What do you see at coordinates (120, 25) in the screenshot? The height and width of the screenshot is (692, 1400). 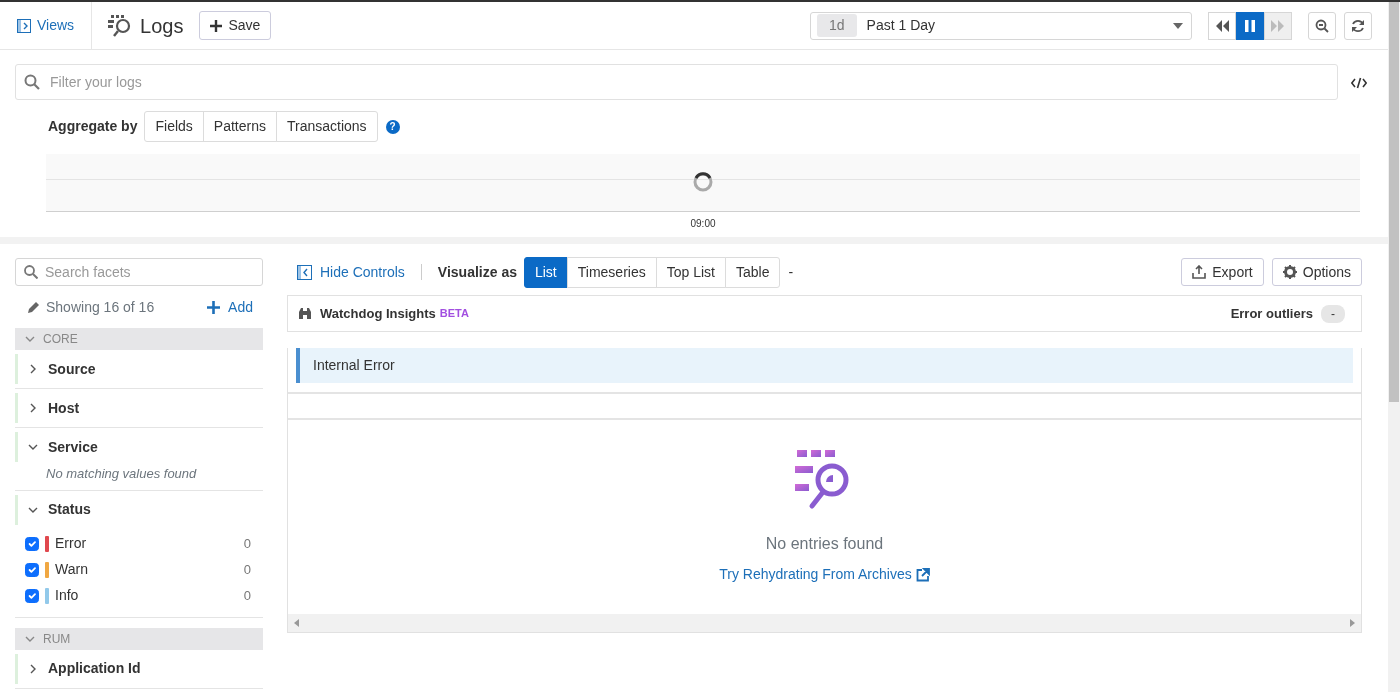 I see `logs-icon` at bounding box center [120, 25].